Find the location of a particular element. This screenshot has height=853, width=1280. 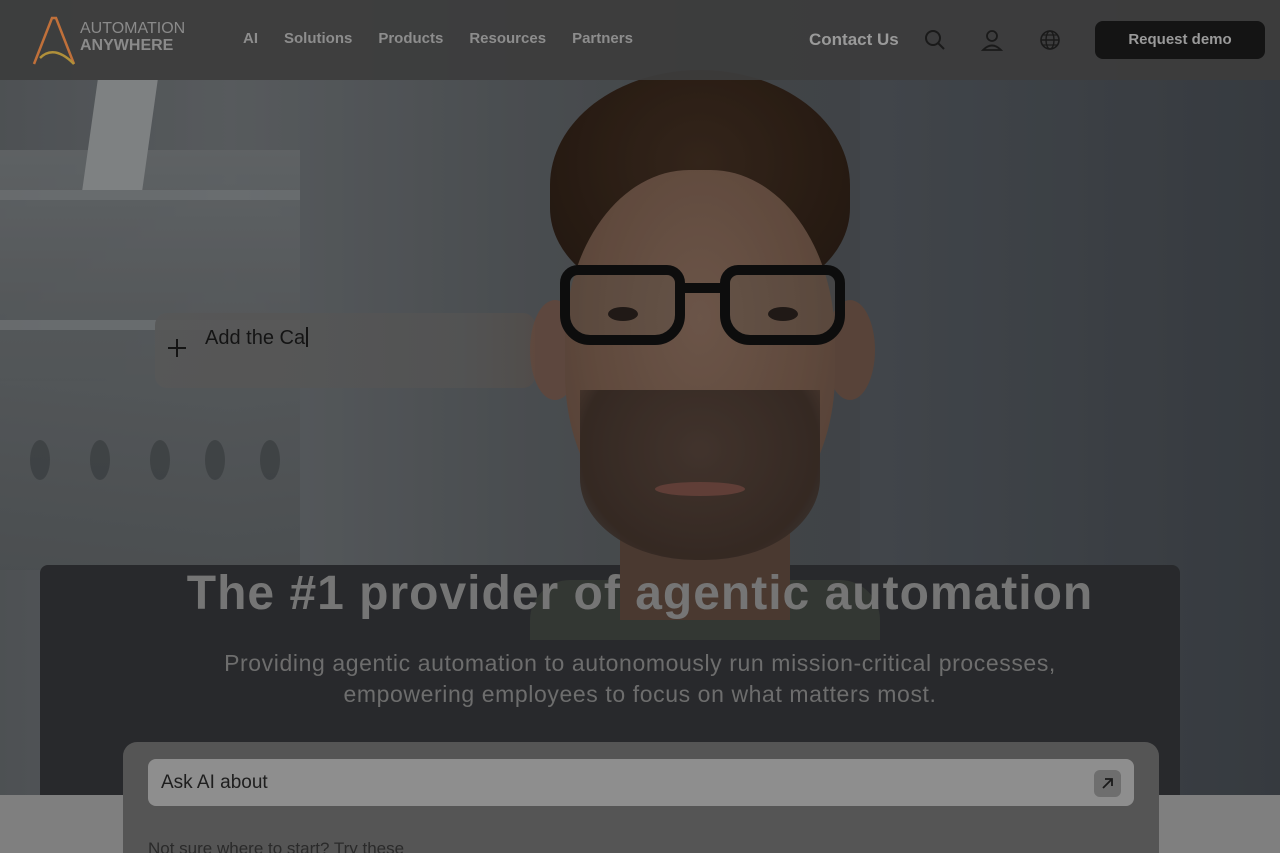

logo: AUTOMATION ANYWHERE is located at coordinates (107, 41).